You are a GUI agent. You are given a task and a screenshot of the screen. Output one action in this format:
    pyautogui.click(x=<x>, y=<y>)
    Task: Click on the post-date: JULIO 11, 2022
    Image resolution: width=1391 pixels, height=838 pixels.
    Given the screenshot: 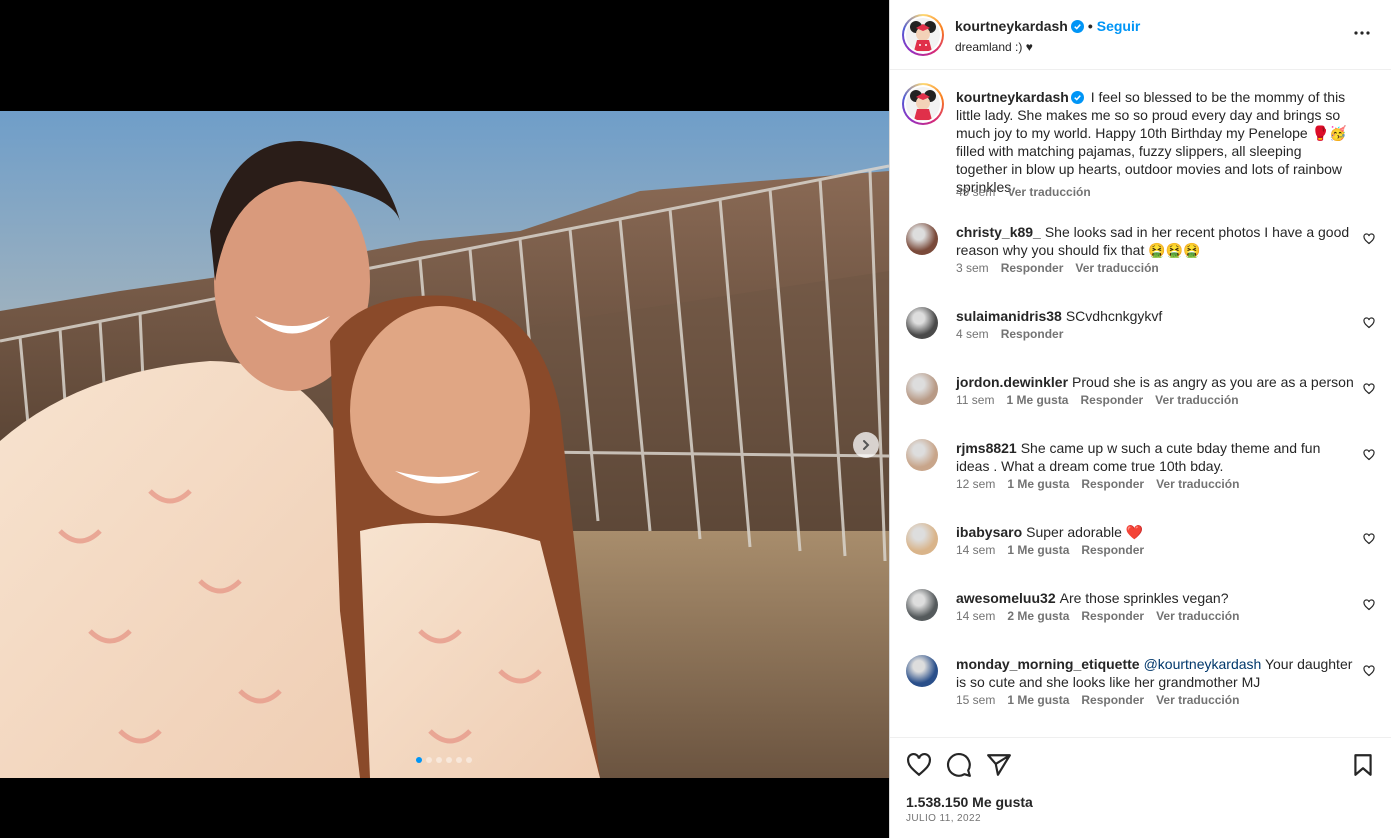 What is the action you would take?
    pyautogui.click(x=943, y=818)
    